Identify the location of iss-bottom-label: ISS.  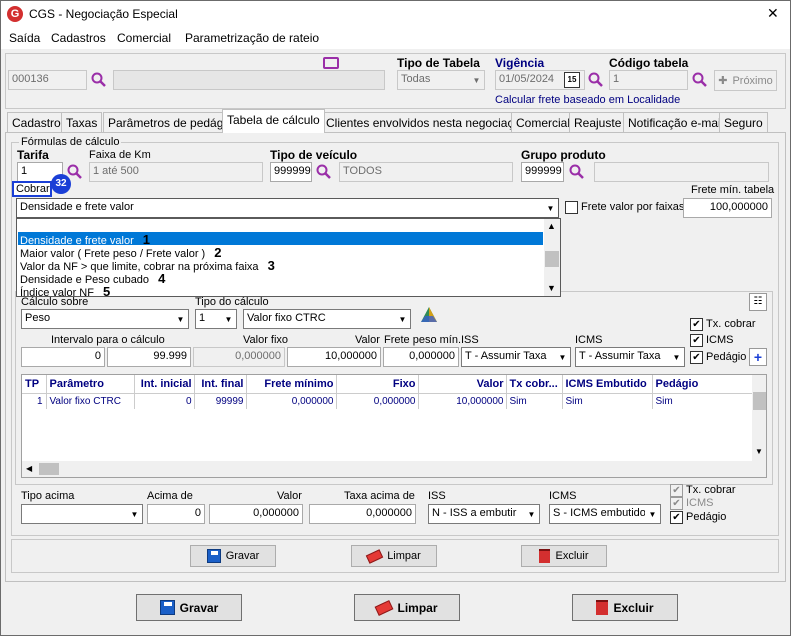
(437, 496).